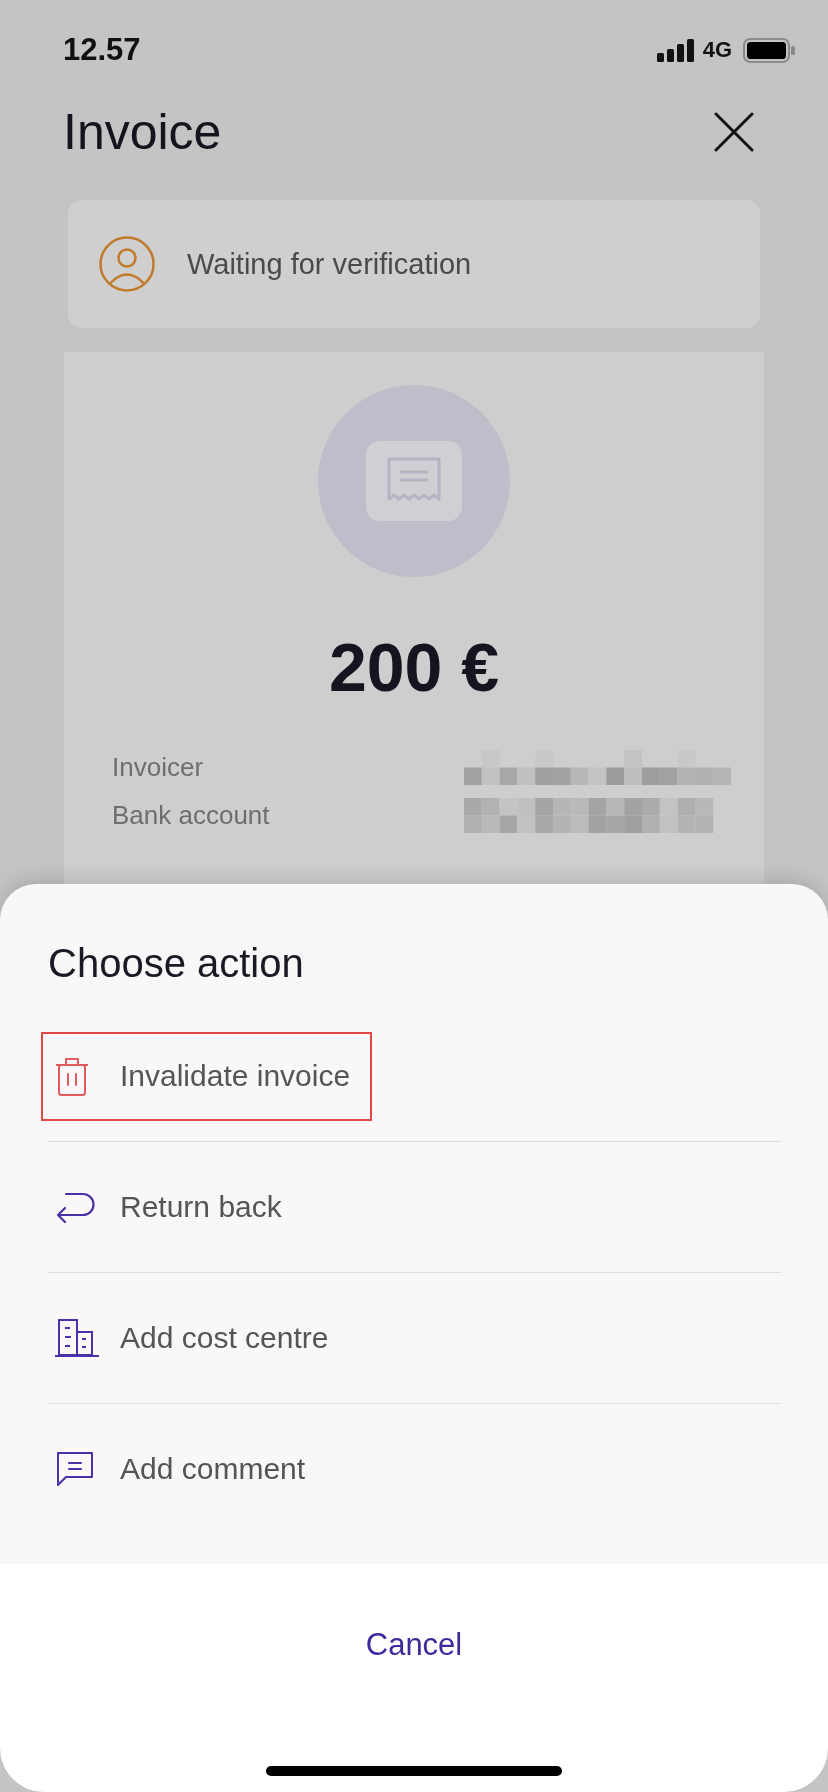  I want to click on close-icon, so click(734, 132).